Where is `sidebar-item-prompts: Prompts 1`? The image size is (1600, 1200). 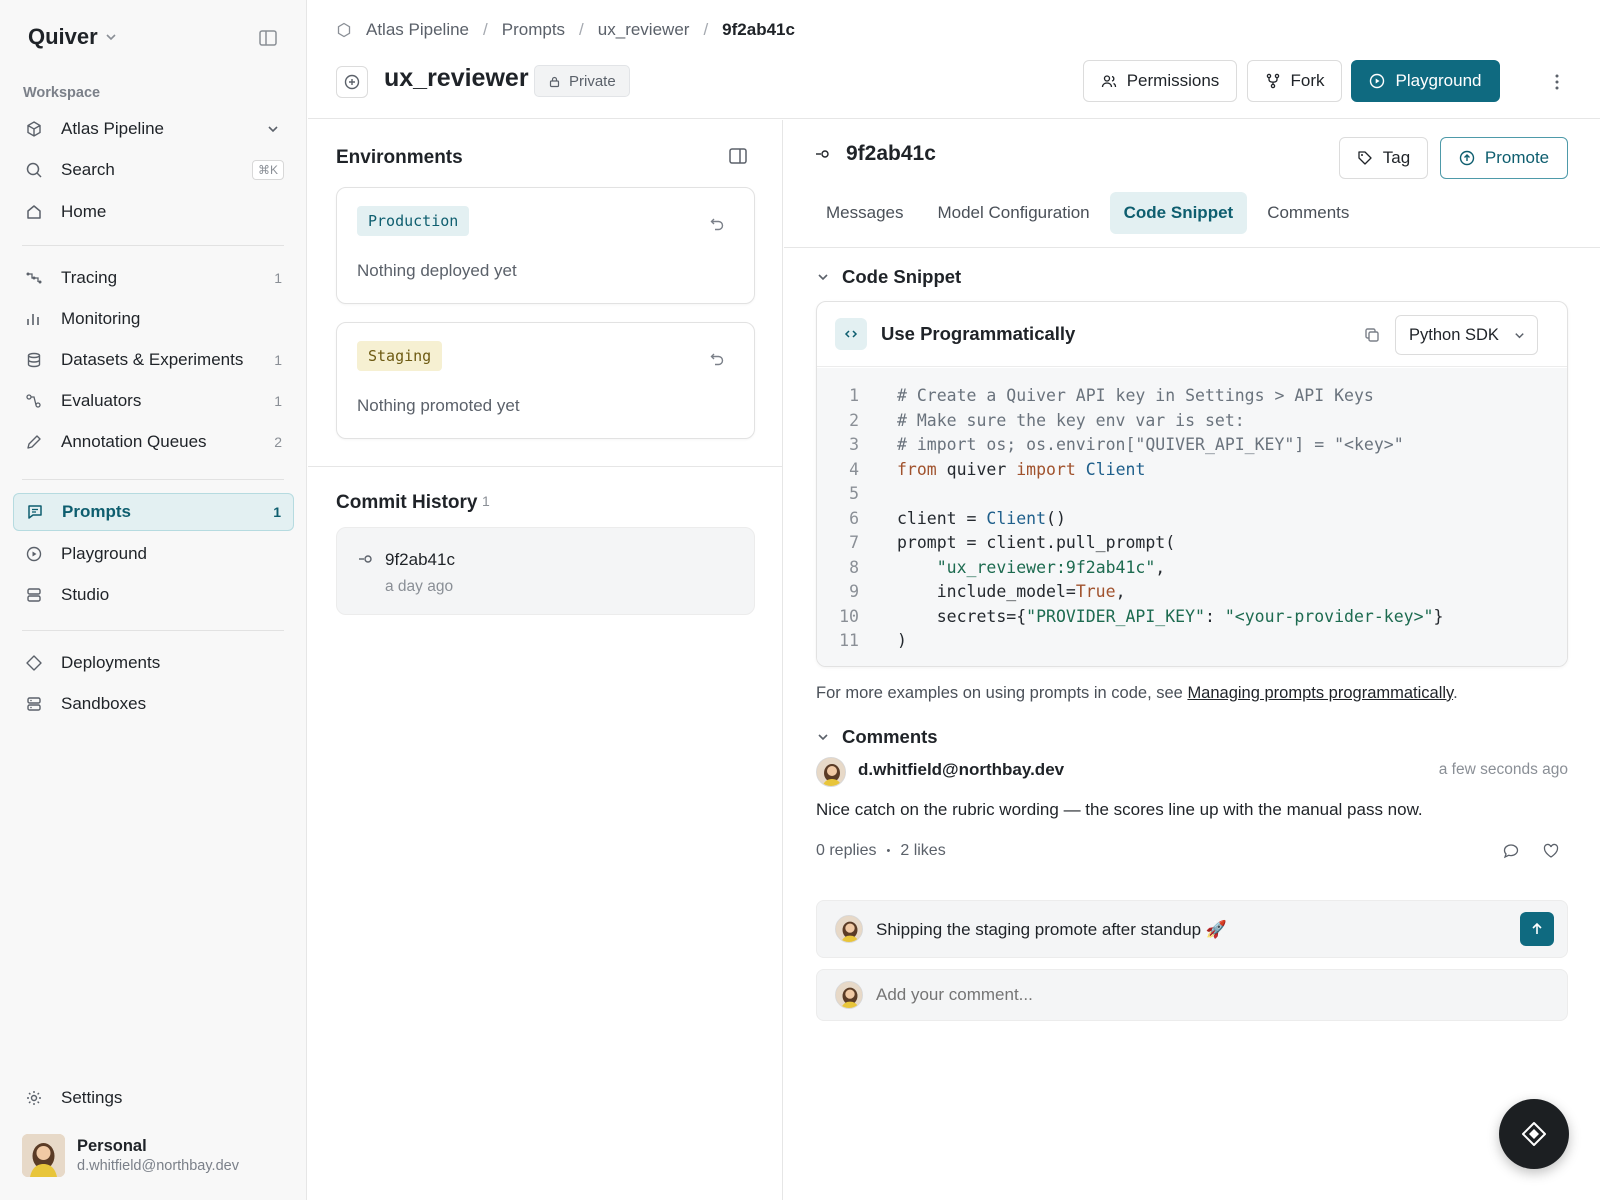 sidebar-item-prompts: Prompts 1 is located at coordinates (153, 512).